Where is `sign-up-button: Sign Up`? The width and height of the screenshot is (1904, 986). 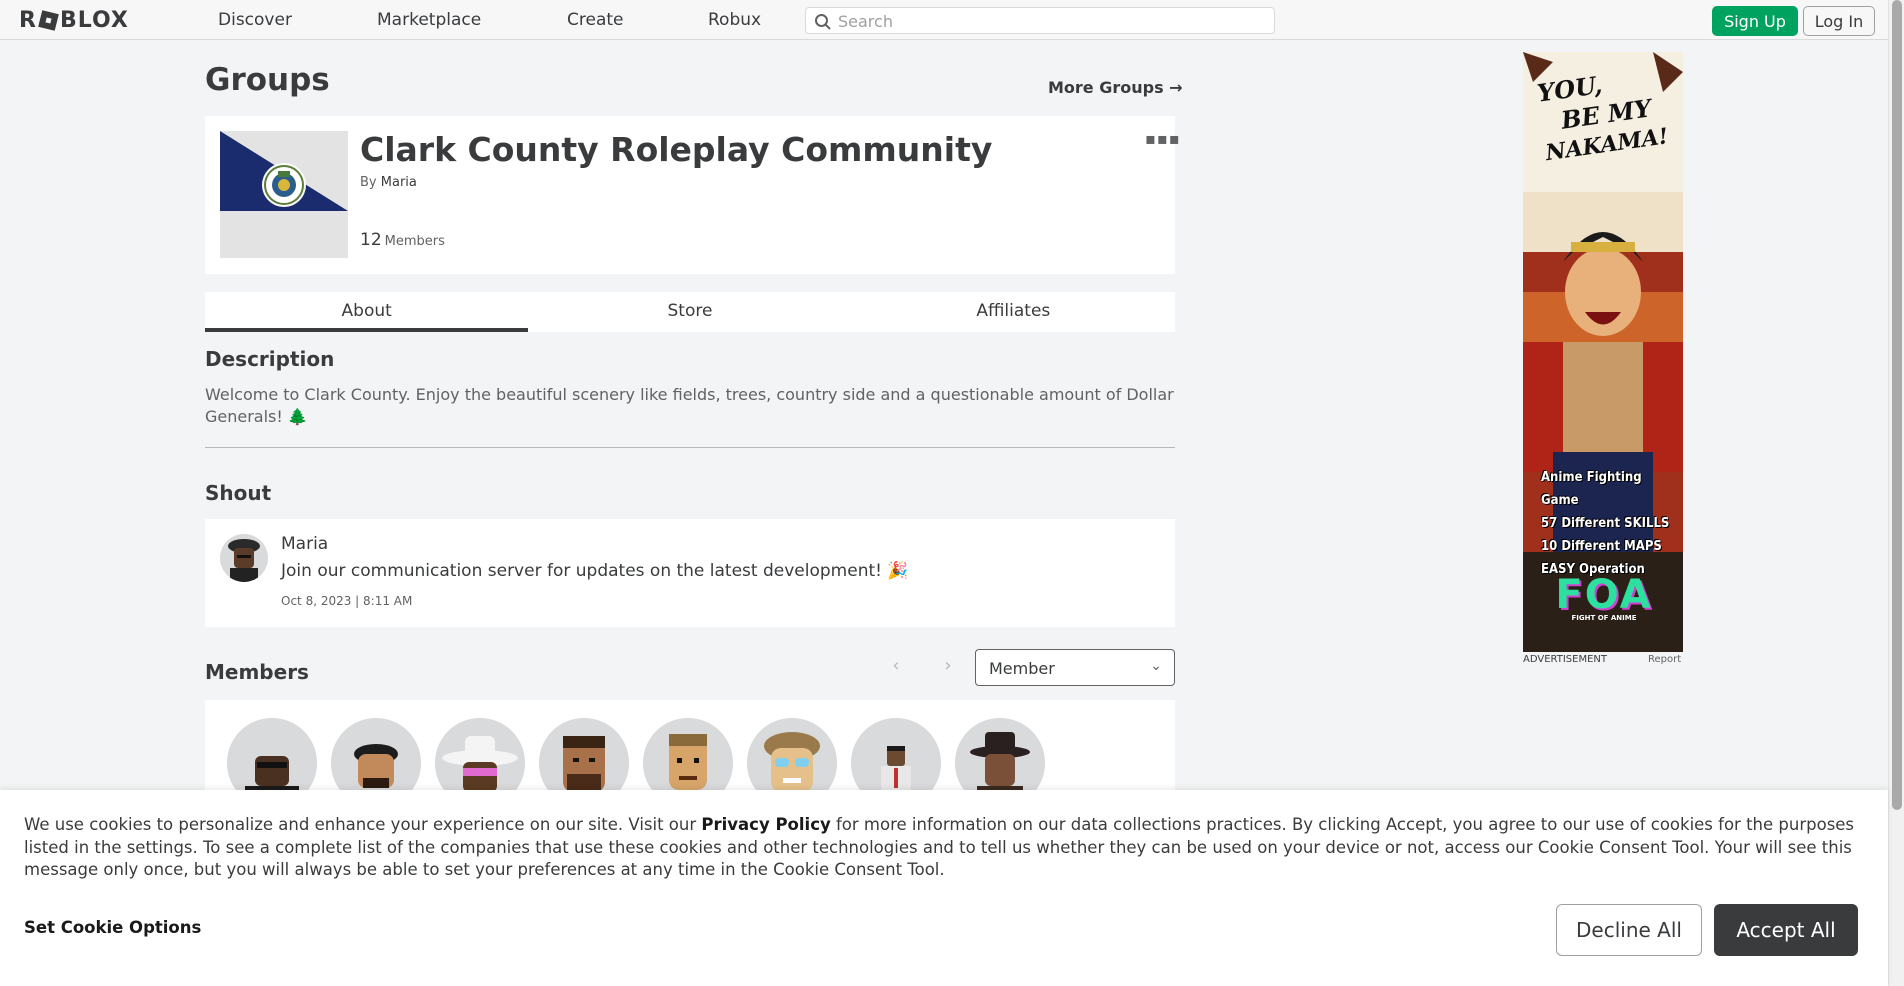
sign-up-button: Sign Up is located at coordinates (1755, 21).